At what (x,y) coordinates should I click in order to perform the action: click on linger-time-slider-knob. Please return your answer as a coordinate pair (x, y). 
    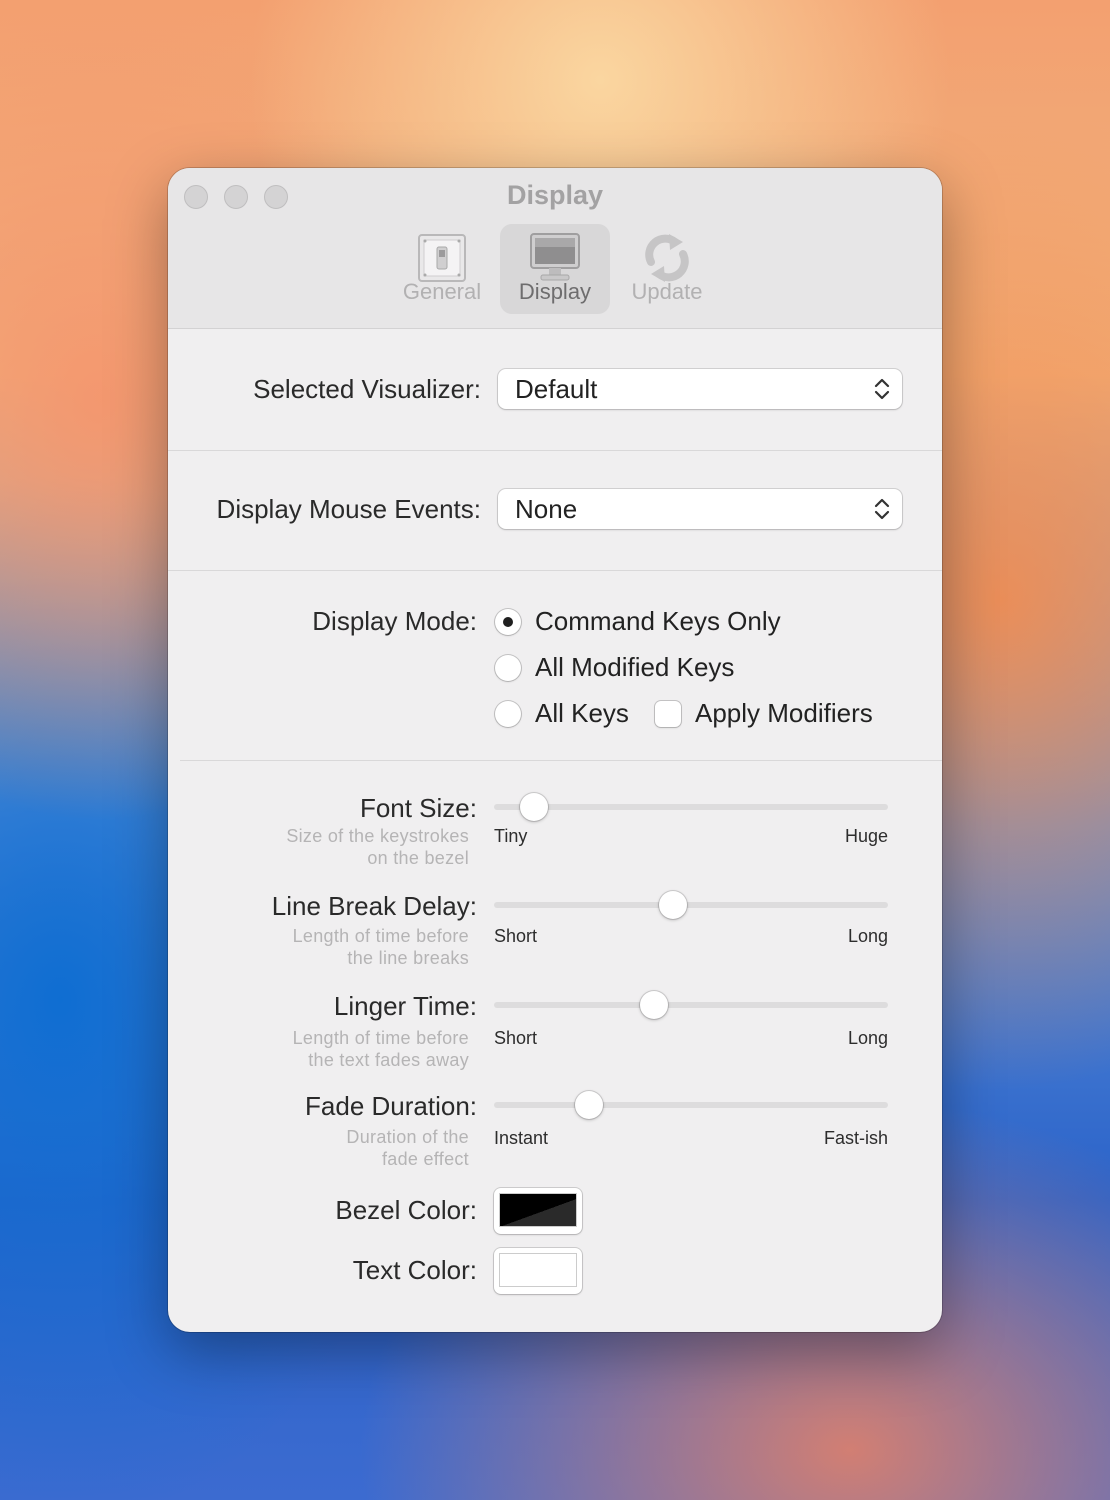
    Looking at the image, I should click on (654, 1005).